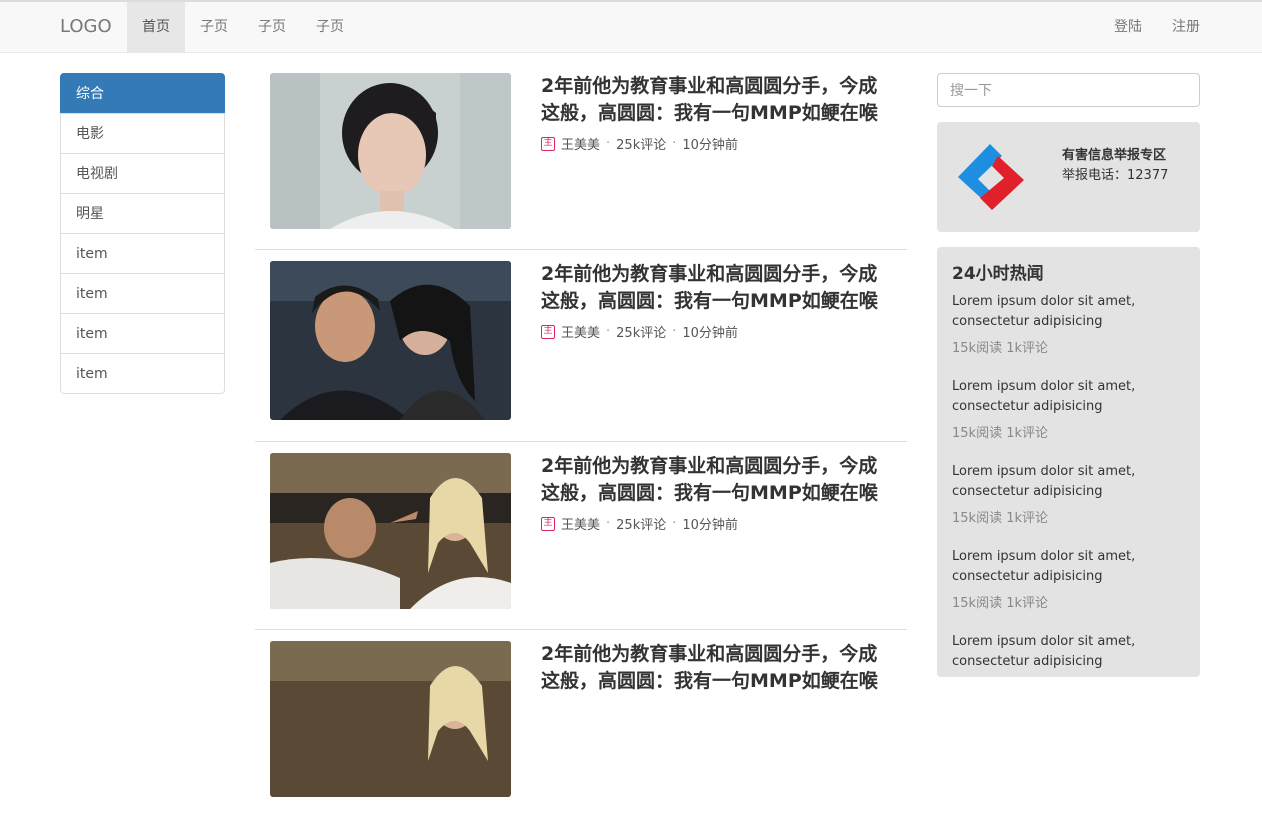 This screenshot has height=818, width=1262. What do you see at coordinates (272, 27) in the screenshot?
I see `nav-item-subpage-2: 子页` at bounding box center [272, 27].